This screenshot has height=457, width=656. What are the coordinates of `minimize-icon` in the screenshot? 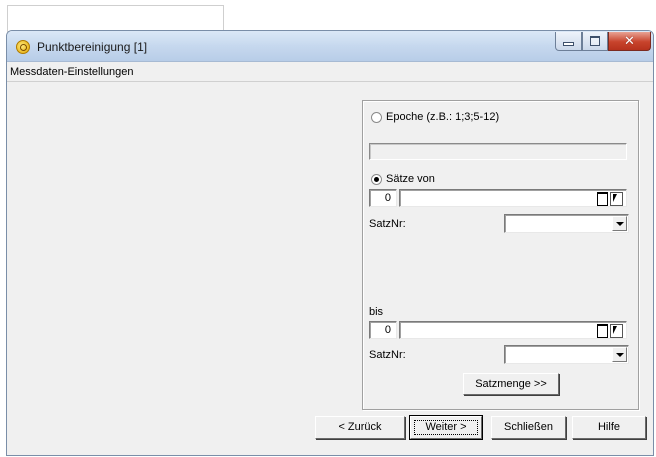 It's located at (568, 44).